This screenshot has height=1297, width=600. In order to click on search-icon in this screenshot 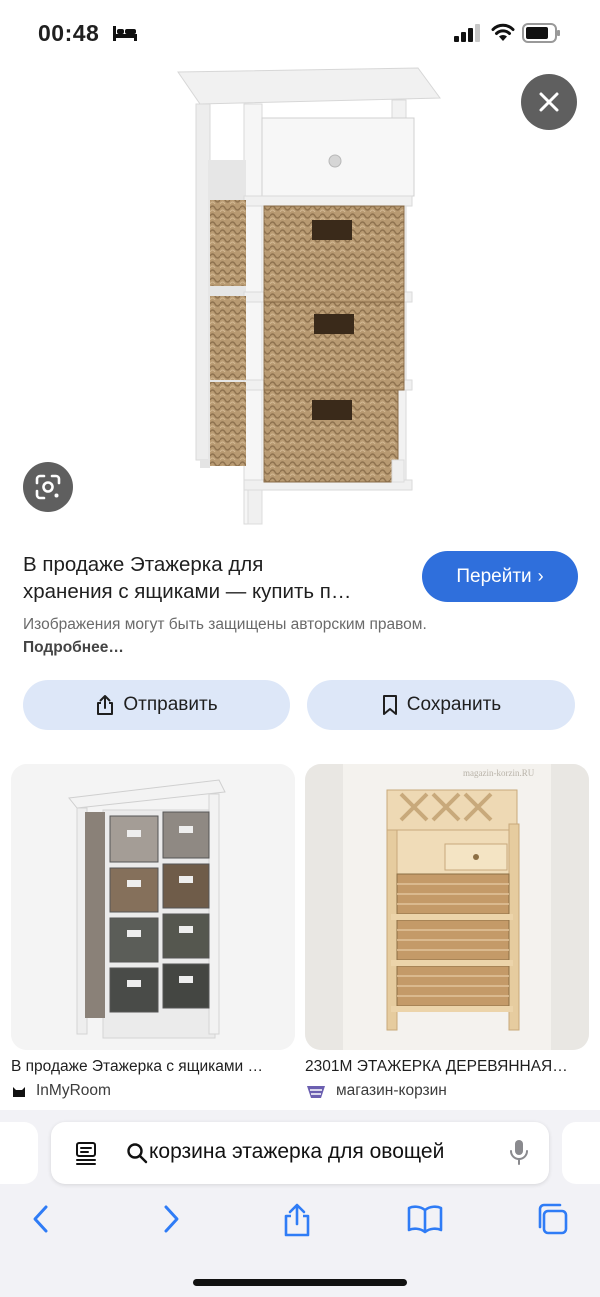, I will do `click(137, 1153)`.